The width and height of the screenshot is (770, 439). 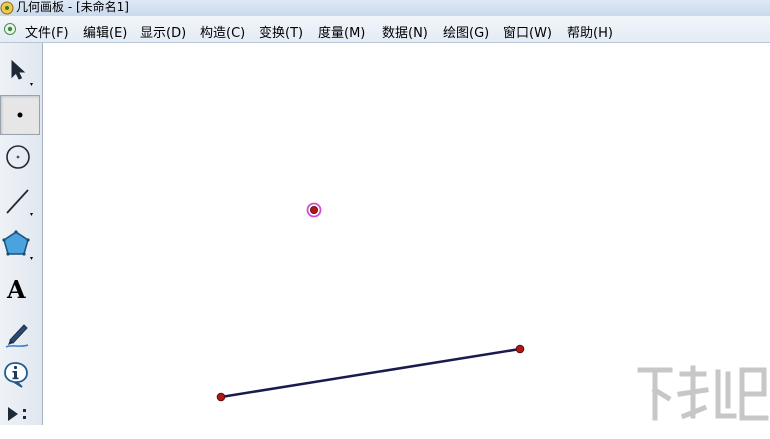 I want to click on menu-window: 窗口(W), so click(x=527, y=31).